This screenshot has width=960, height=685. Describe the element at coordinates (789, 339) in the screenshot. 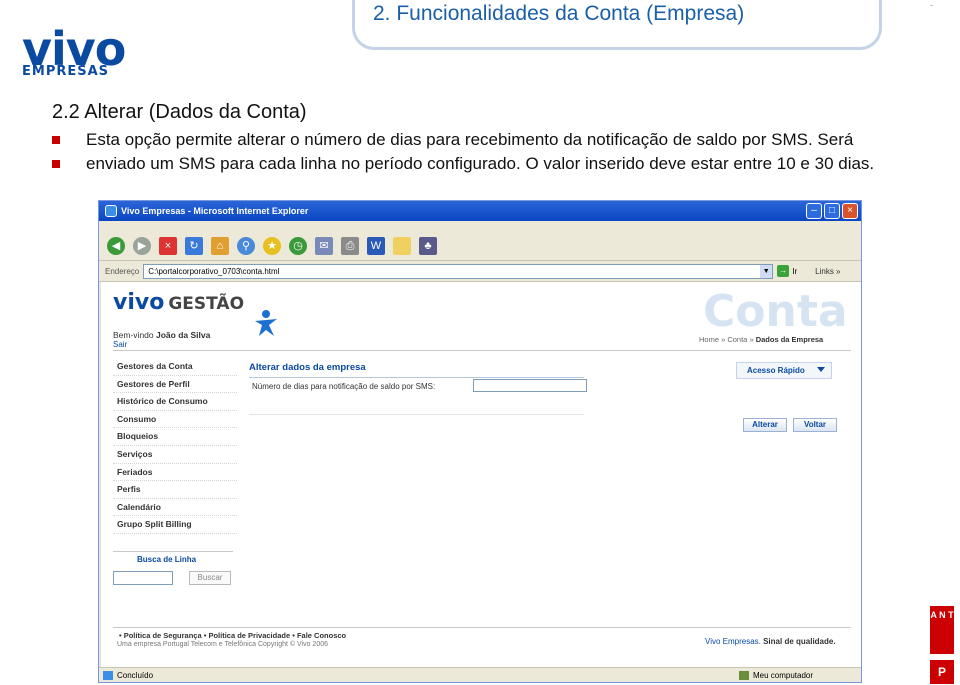

I see `breadcrumb-current: Dados da Empresa` at that location.